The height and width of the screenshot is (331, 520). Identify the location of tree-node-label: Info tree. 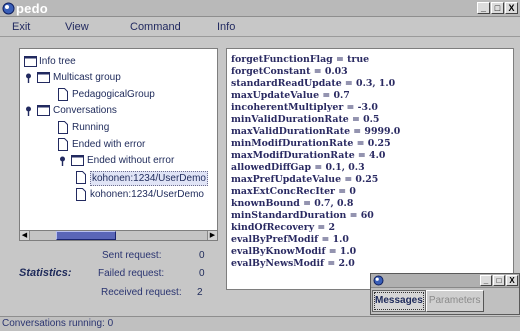
(57, 61).